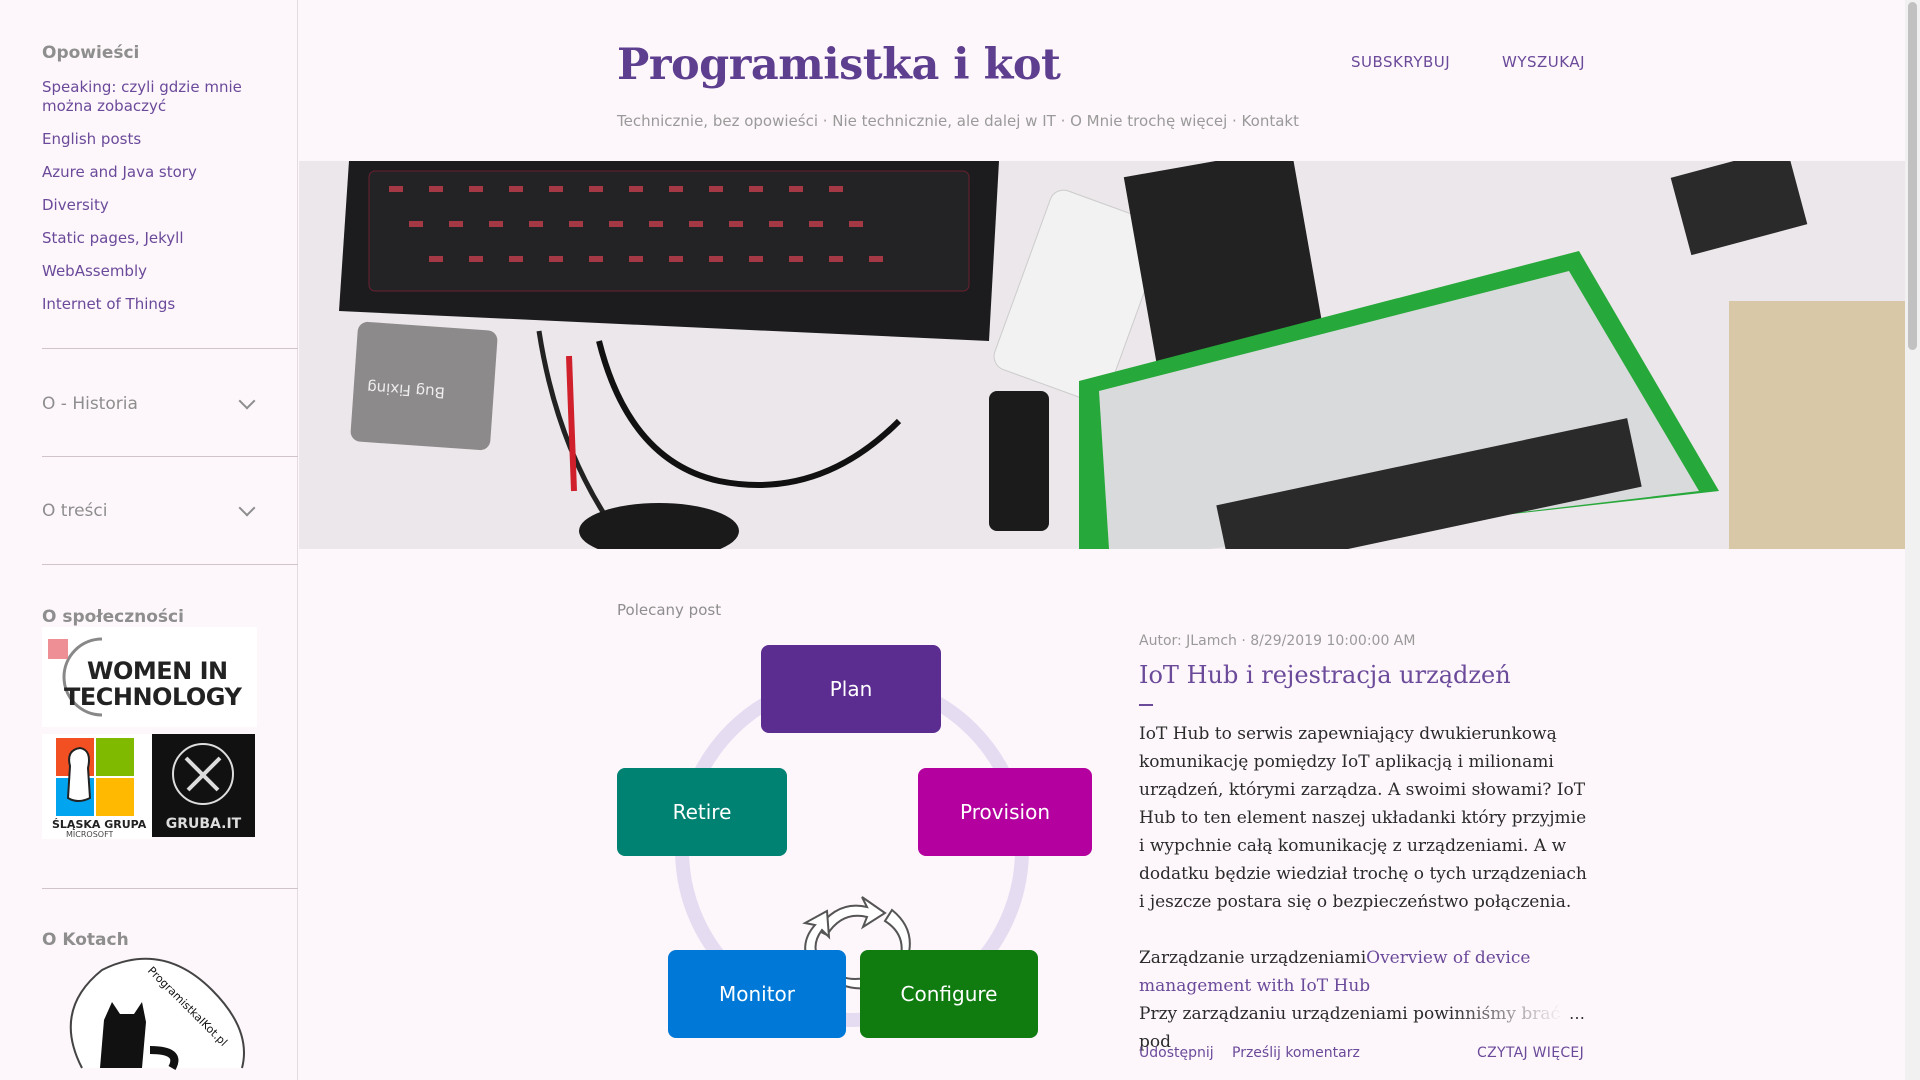 The height and width of the screenshot is (1080, 1920). I want to click on slaska-line2: MICROSOFT, so click(90, 834).